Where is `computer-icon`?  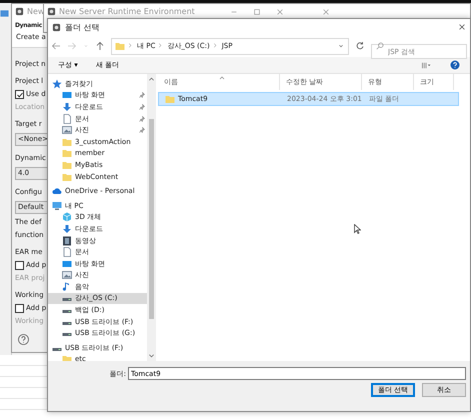
computer-icon is located at coordinates (57, 205).